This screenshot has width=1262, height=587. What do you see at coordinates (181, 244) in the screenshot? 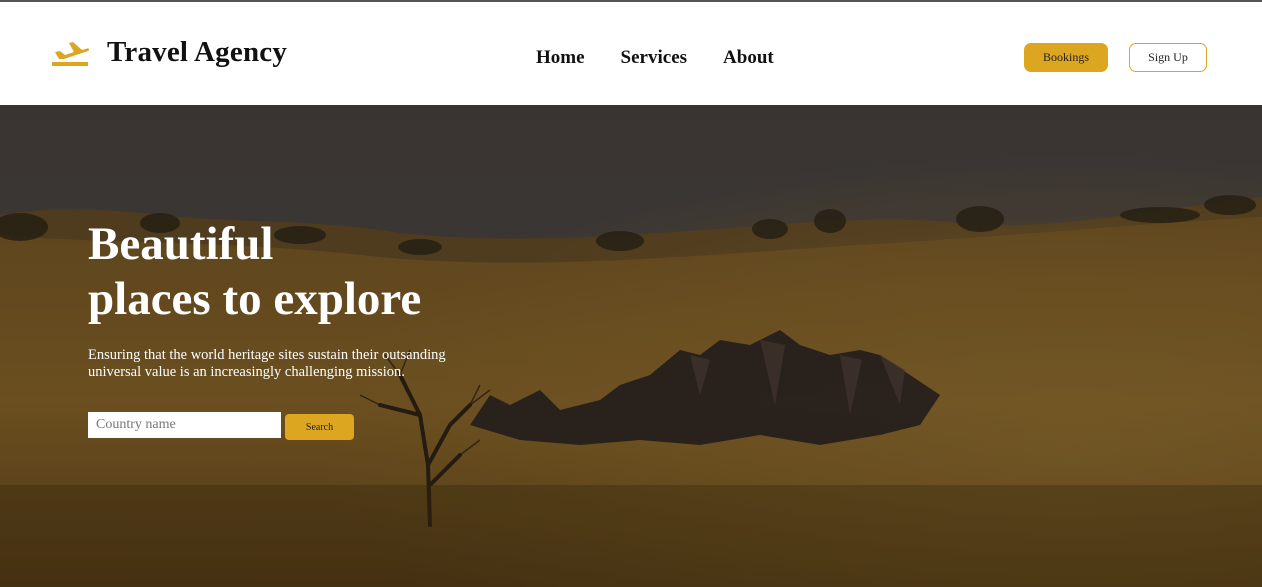
I see `hero-title-line1: Beautiful` at bounding box center [181, 244].